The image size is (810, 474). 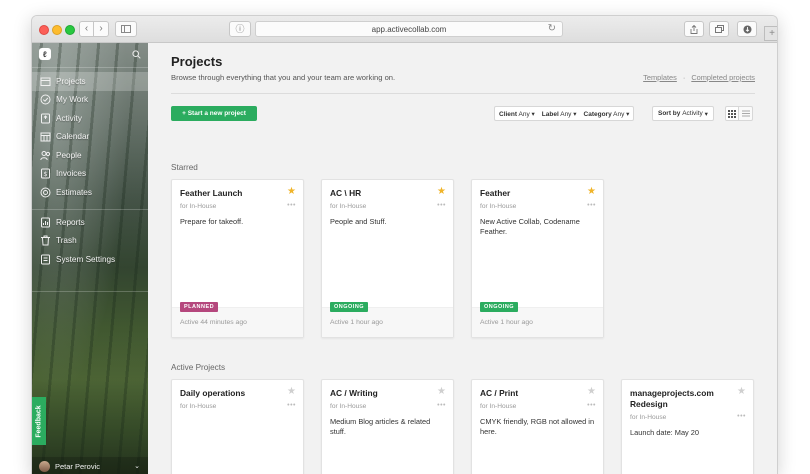 I want to click on sidebar-nav-secondary: Reports Trash System Settings, so click(x=90, y=241).